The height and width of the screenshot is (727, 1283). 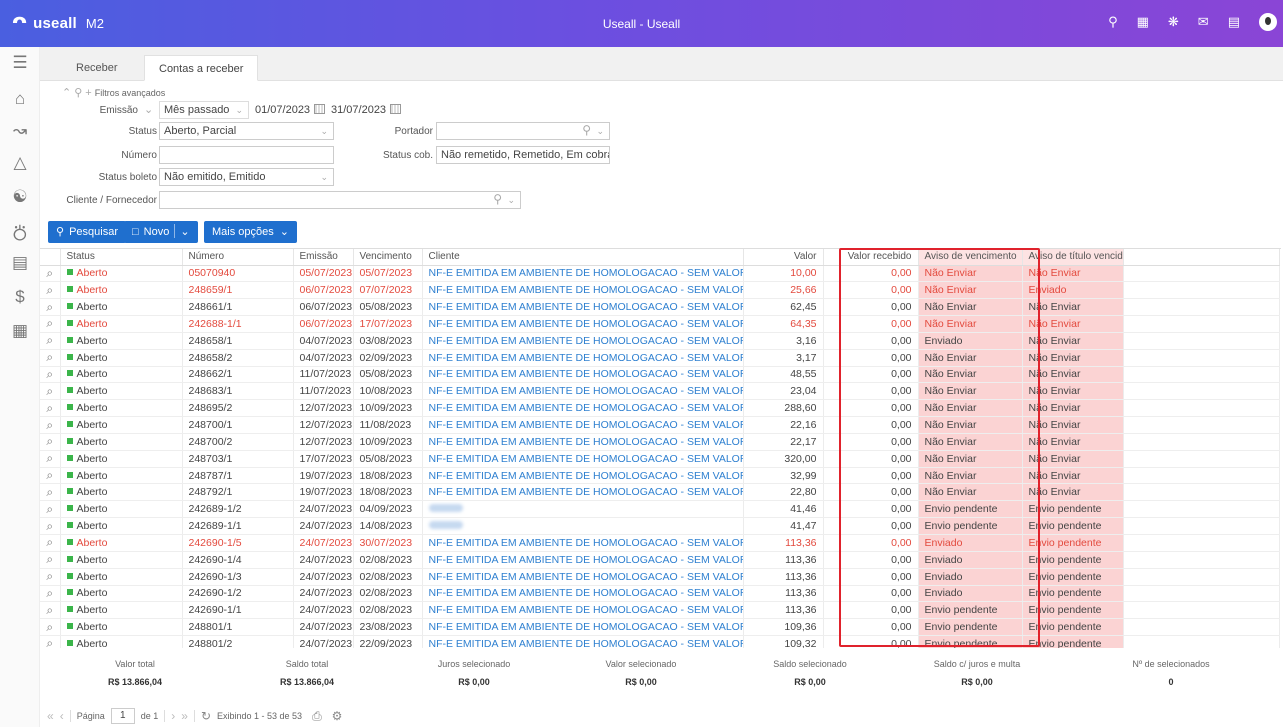 What do you see at coordinates (1268, 22) in the screenshot?
I see `user-avatar` at bounding box center [1268, 22].